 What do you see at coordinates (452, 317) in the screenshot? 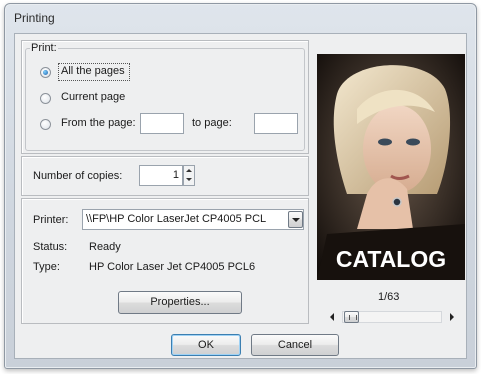
I see `scroll-right-icon` at bounding box center [452, 317].